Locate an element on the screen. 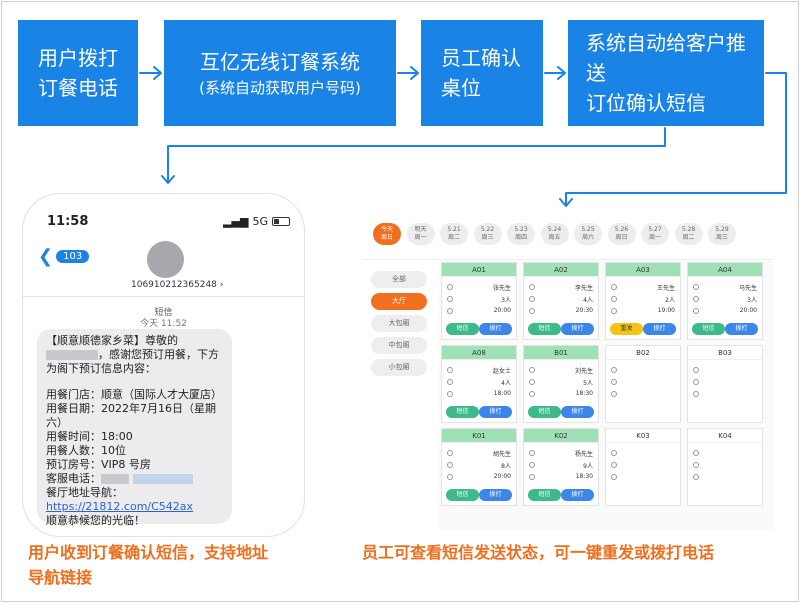 This screenshot has height=603, width=800. table-id: K01 is located at coordinates (479, 436).